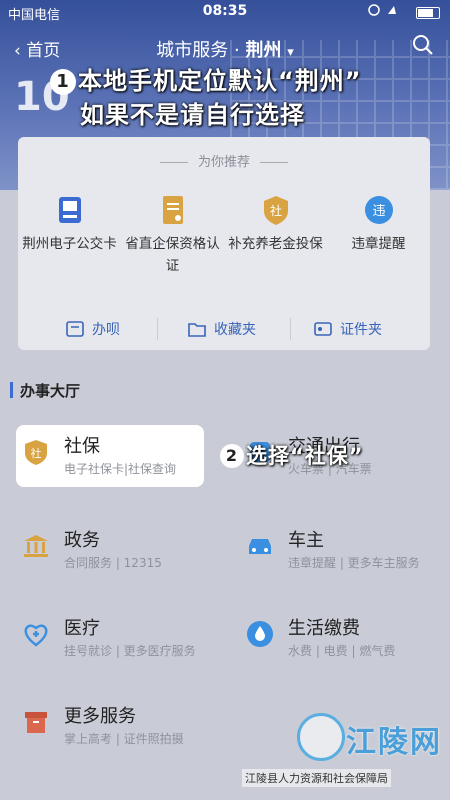 Image resolution: width=450 pixels, height=800 pixels. I want to click on shield-icon: 社, so click(36, 452).